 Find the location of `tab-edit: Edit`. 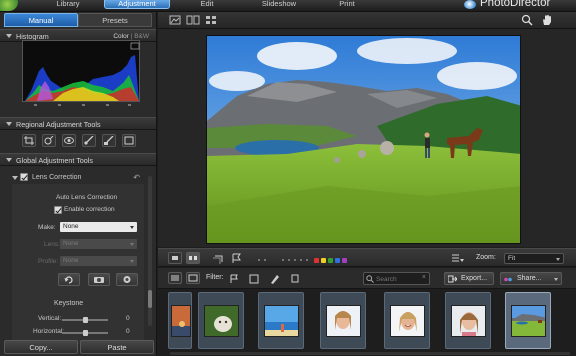

tab-edit: Edit is located at coordinates (207, 4).